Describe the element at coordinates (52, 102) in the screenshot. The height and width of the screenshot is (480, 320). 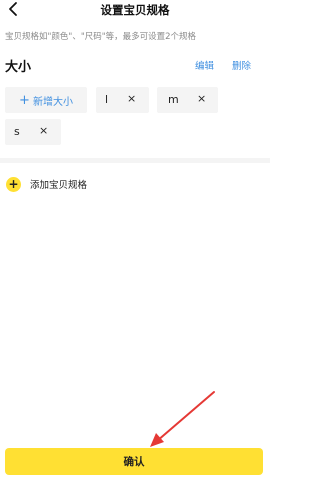
I see `add-size-value-label: 新增大小` at that location.